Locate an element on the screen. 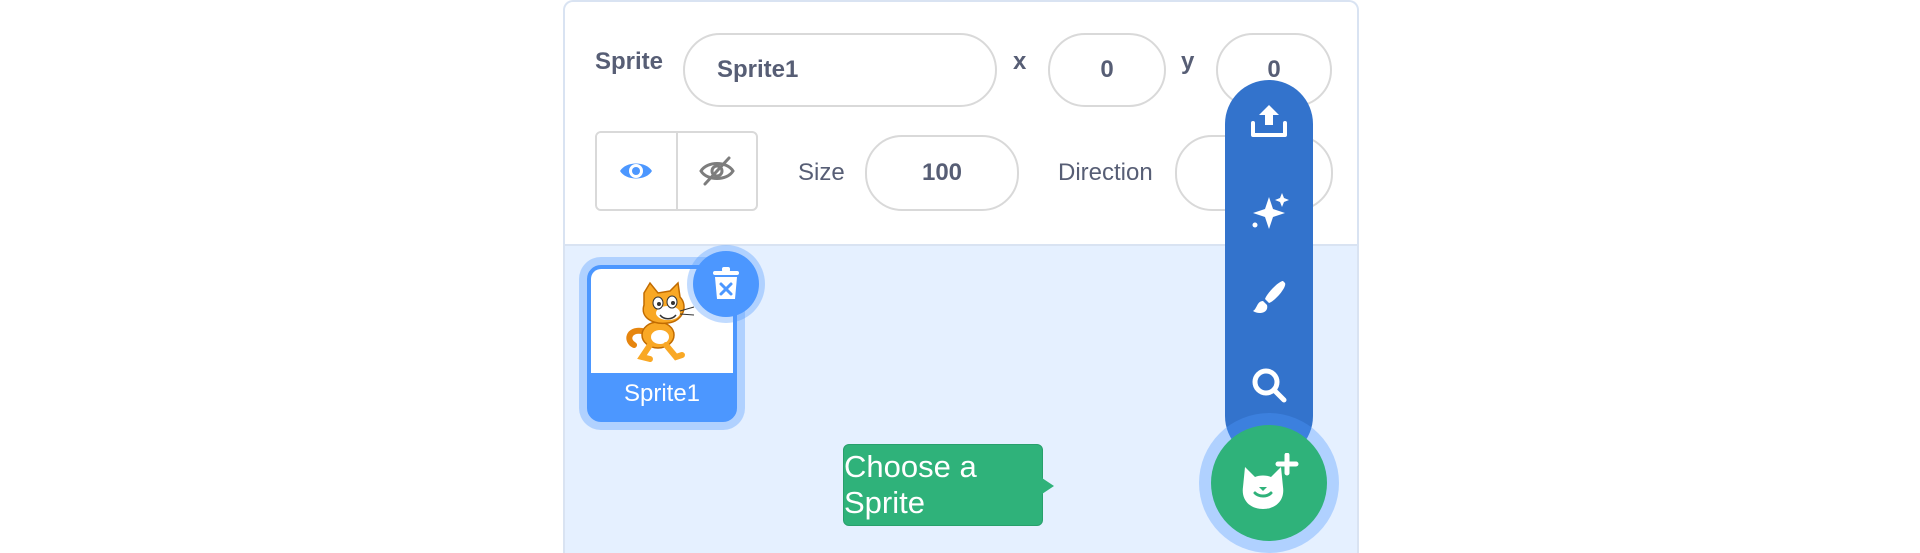 The image size is (1920, 553). trash-icon is located at coordinates (726, 283).